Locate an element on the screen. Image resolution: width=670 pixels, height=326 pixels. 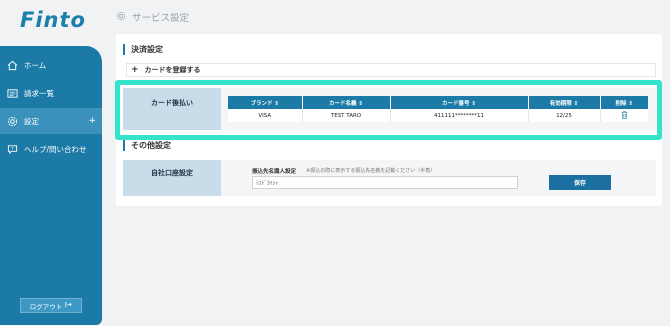
delete-card-button is located at coordinates (624, 115).